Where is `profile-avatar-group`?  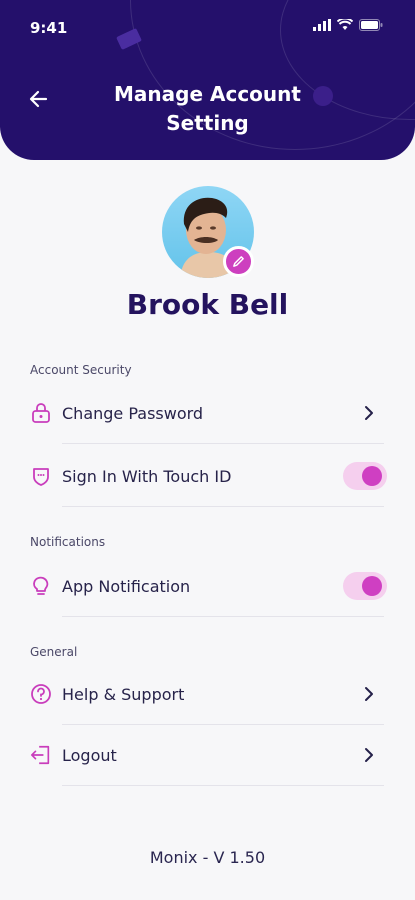
profile-avatar-group is located at coordinates (208, 232).